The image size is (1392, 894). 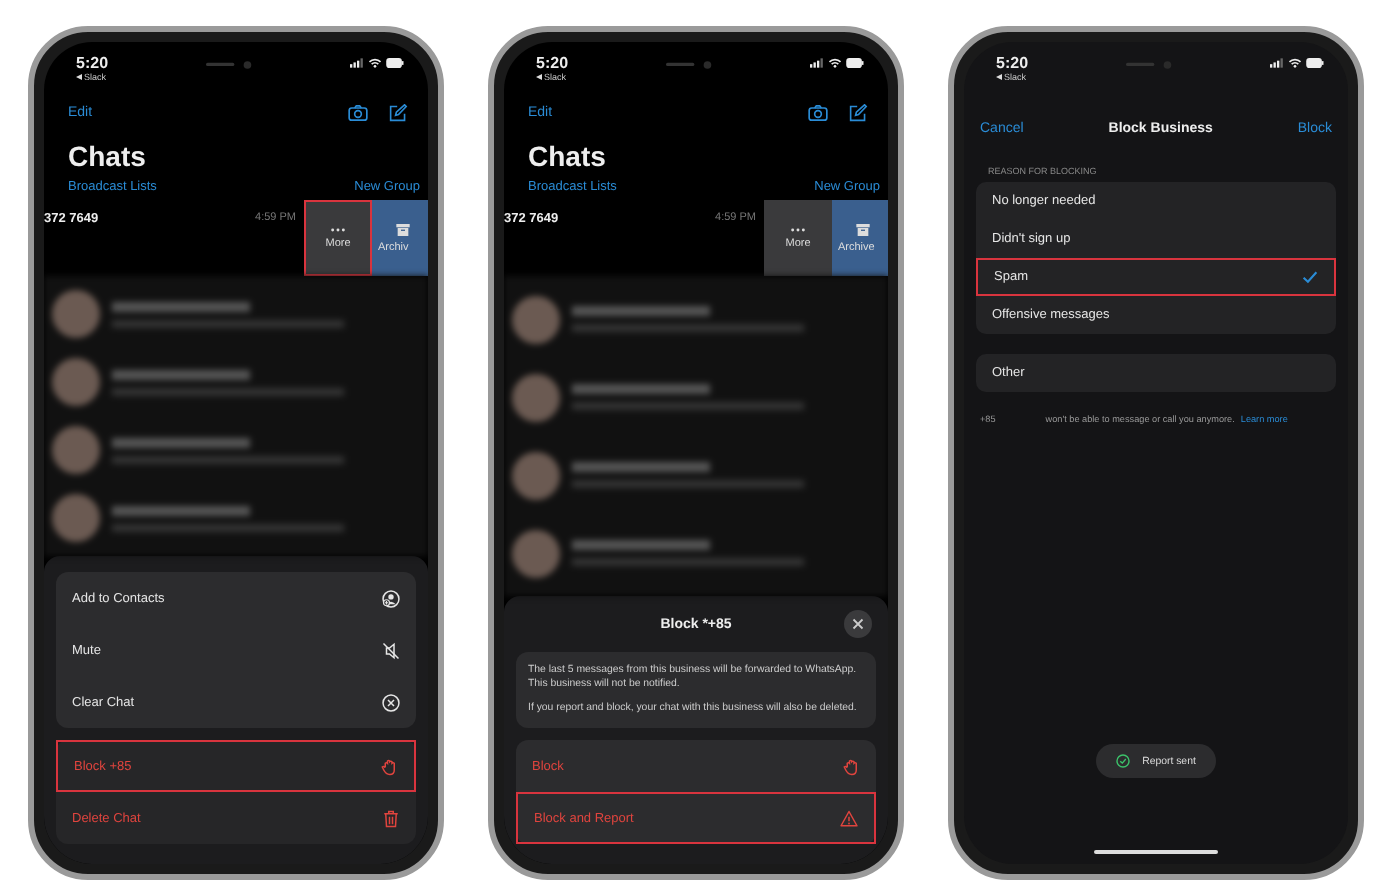 I want to click on add-contact-icon, so click(x=391, y=598).